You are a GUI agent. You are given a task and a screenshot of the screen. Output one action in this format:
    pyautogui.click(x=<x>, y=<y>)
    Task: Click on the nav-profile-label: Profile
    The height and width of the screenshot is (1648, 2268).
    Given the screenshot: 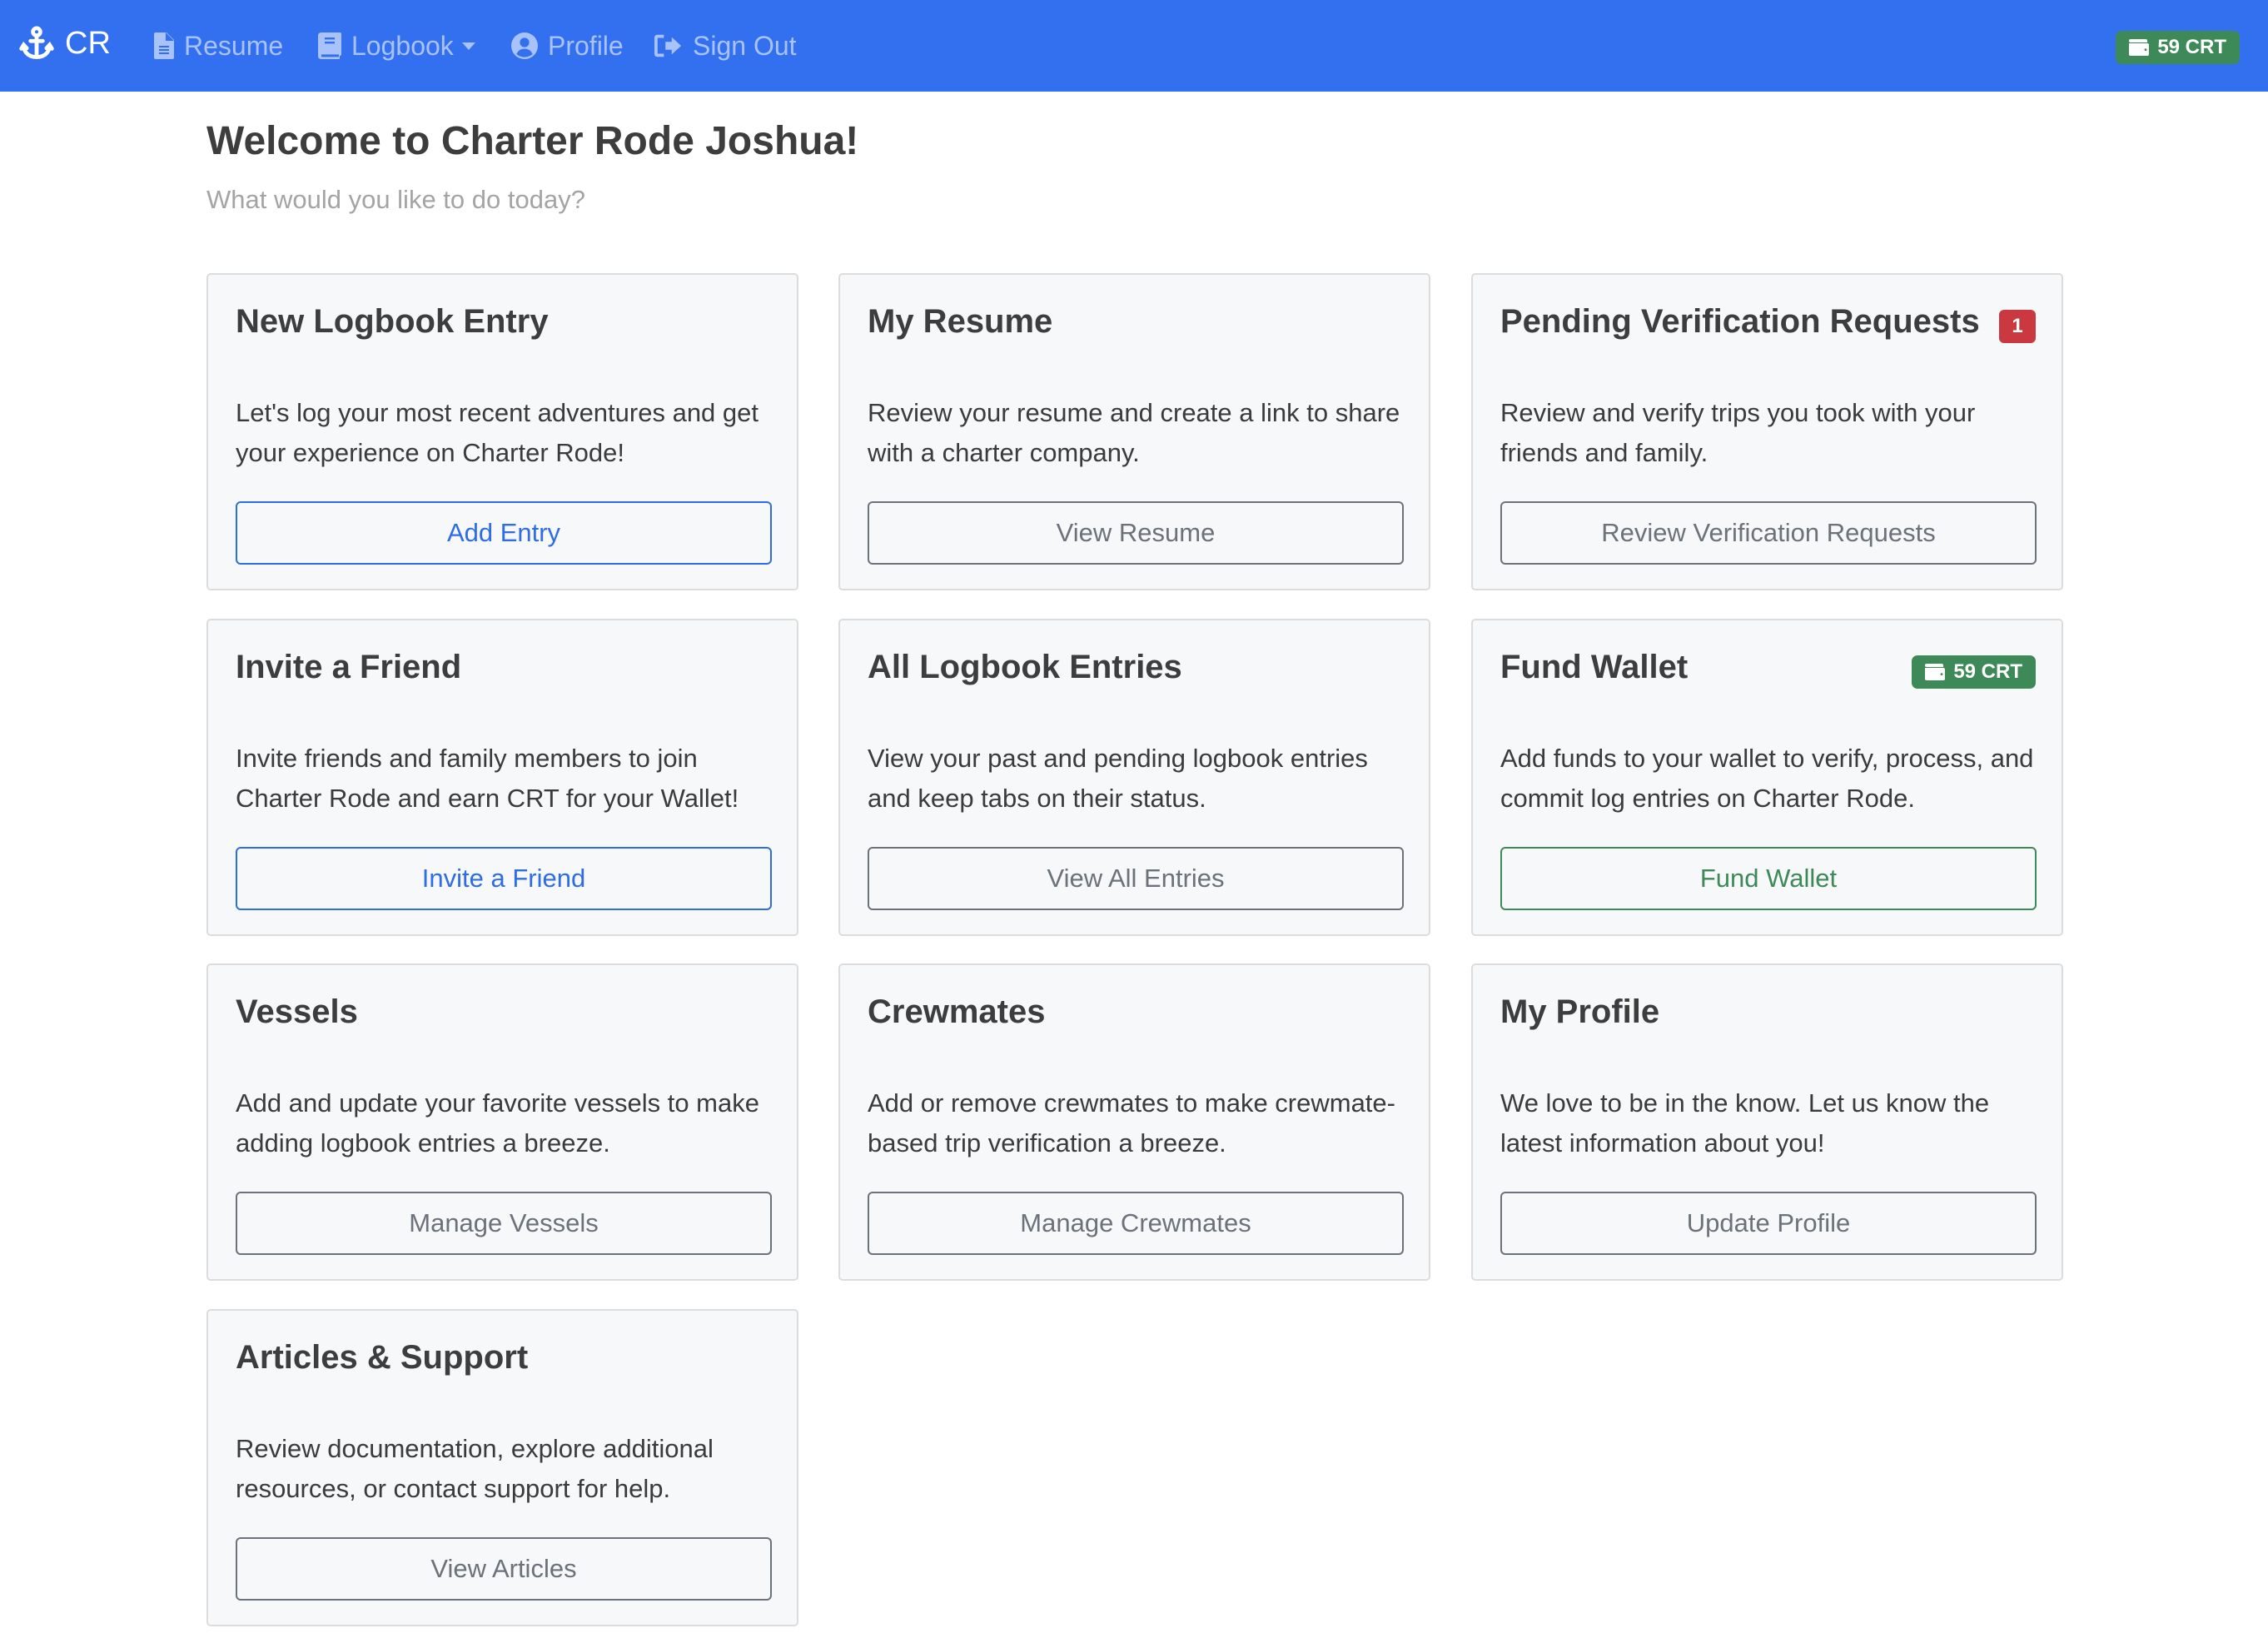 What is the action you would take?
    pyautogui.click(x=586, y=45)
    